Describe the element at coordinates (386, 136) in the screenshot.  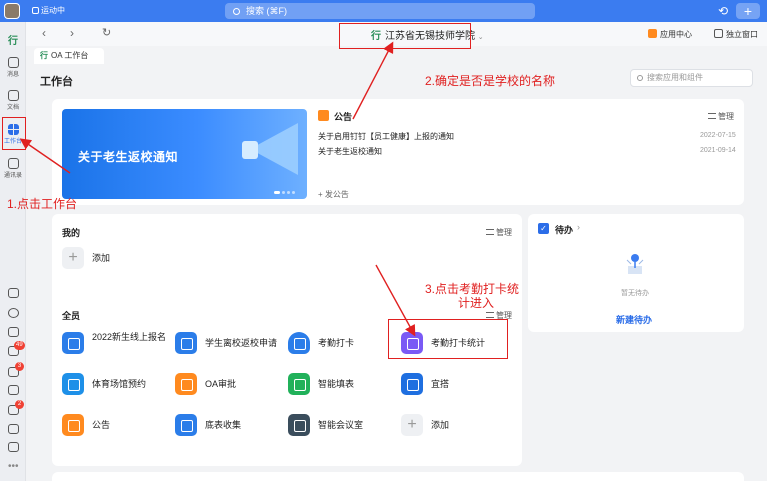
I see `notice-item: 关于启用钉钉【员工健康】上报的通知` at that location.